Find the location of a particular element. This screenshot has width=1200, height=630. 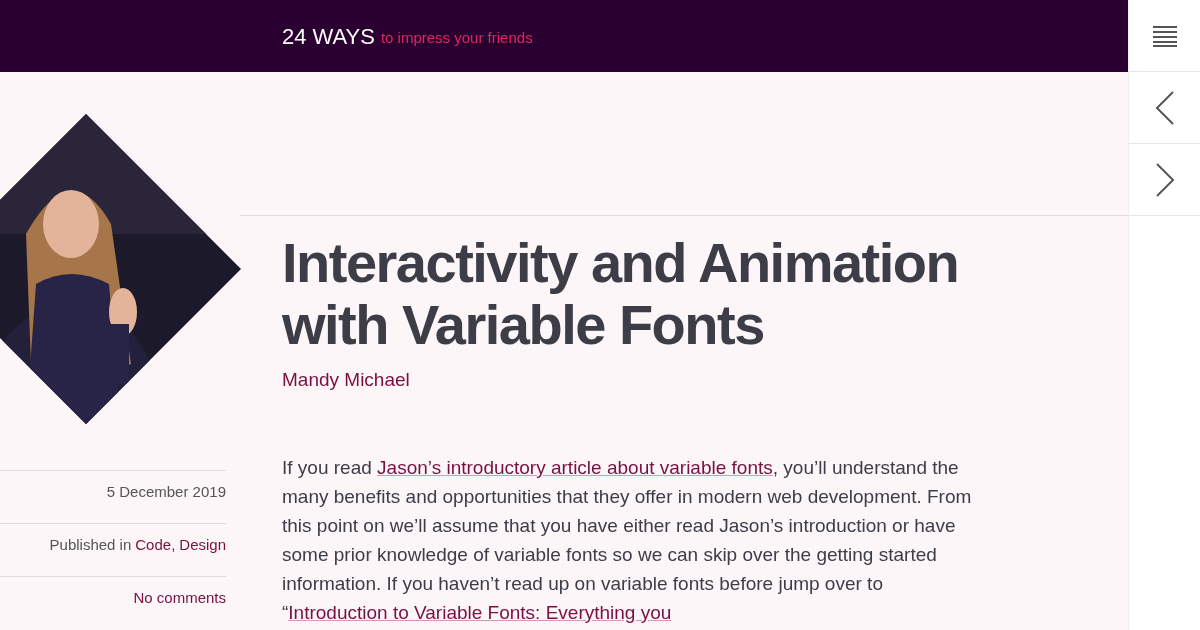

published-in-label: Published in is located at coordinates (90, 545).